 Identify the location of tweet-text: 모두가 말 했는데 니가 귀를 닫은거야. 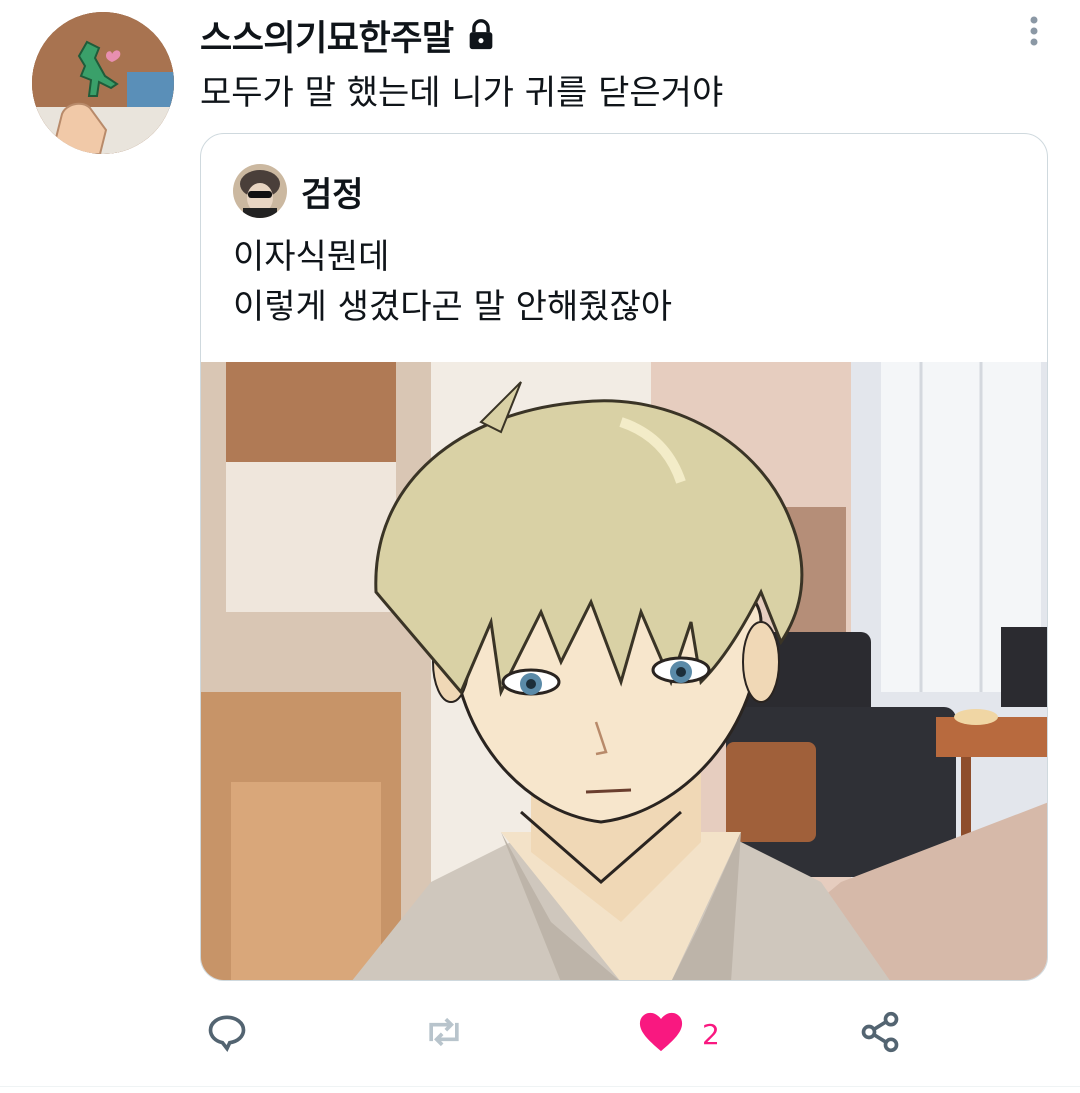
(462, 93).